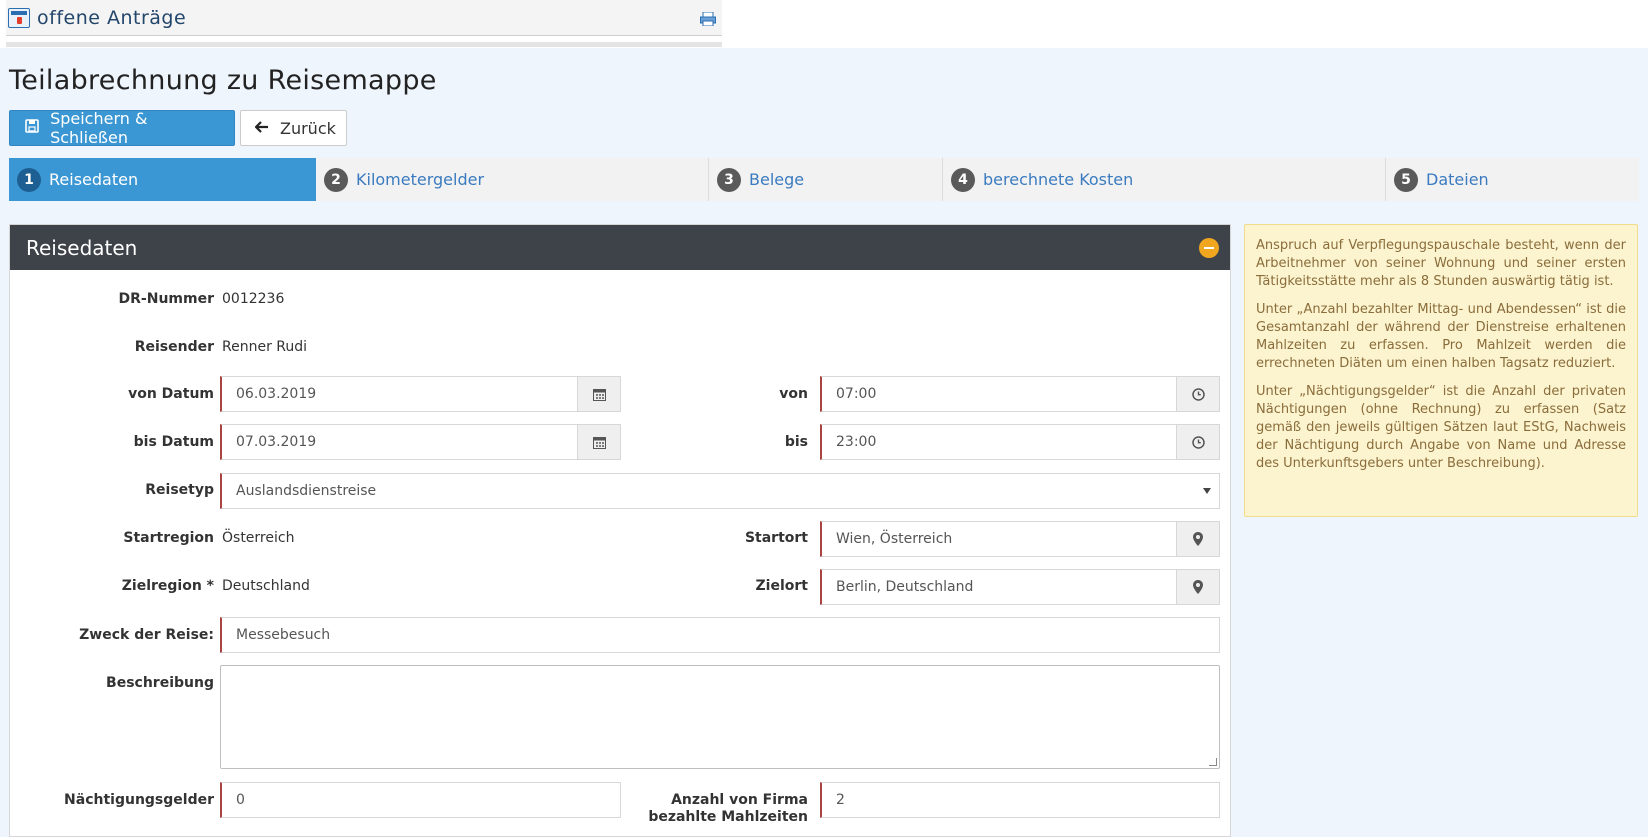 This screenshot has height=837, width=1648. What do you see at coordinates (720, 635) in the screenshot?
I see `zweck-input: Messebesuch` at bounding box center [720, 635].